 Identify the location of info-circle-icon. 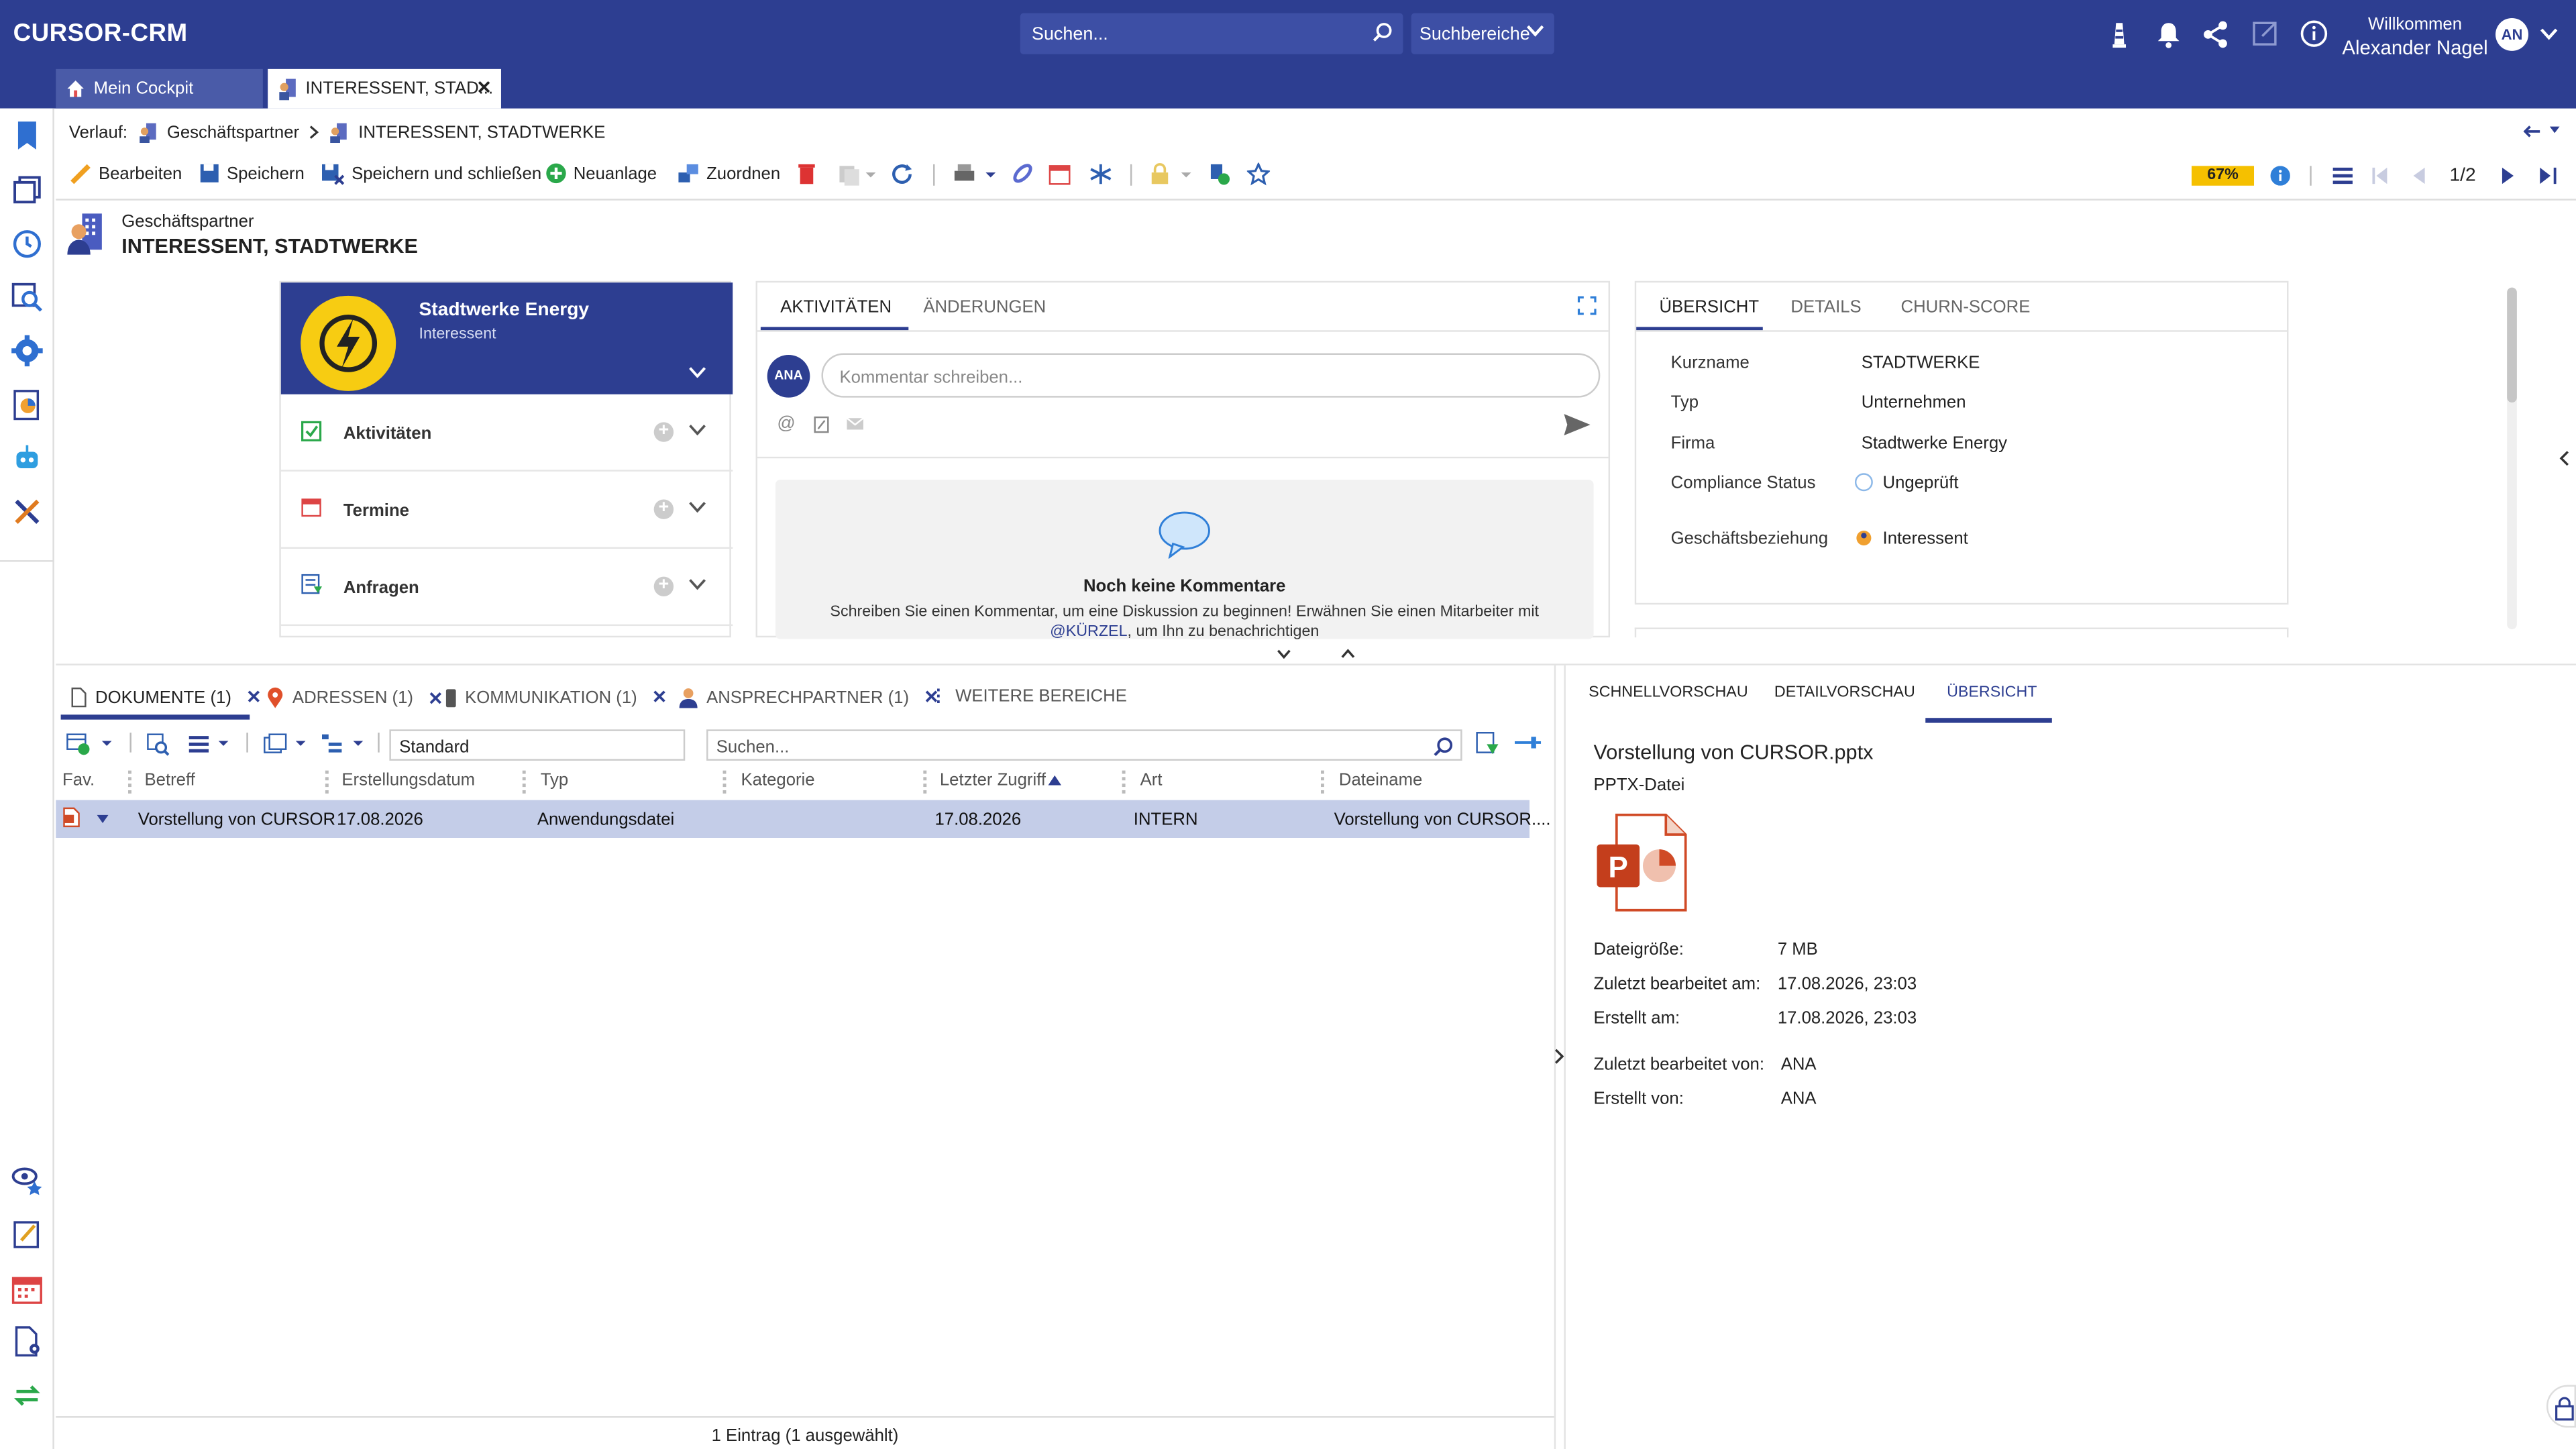
(2280, 176).